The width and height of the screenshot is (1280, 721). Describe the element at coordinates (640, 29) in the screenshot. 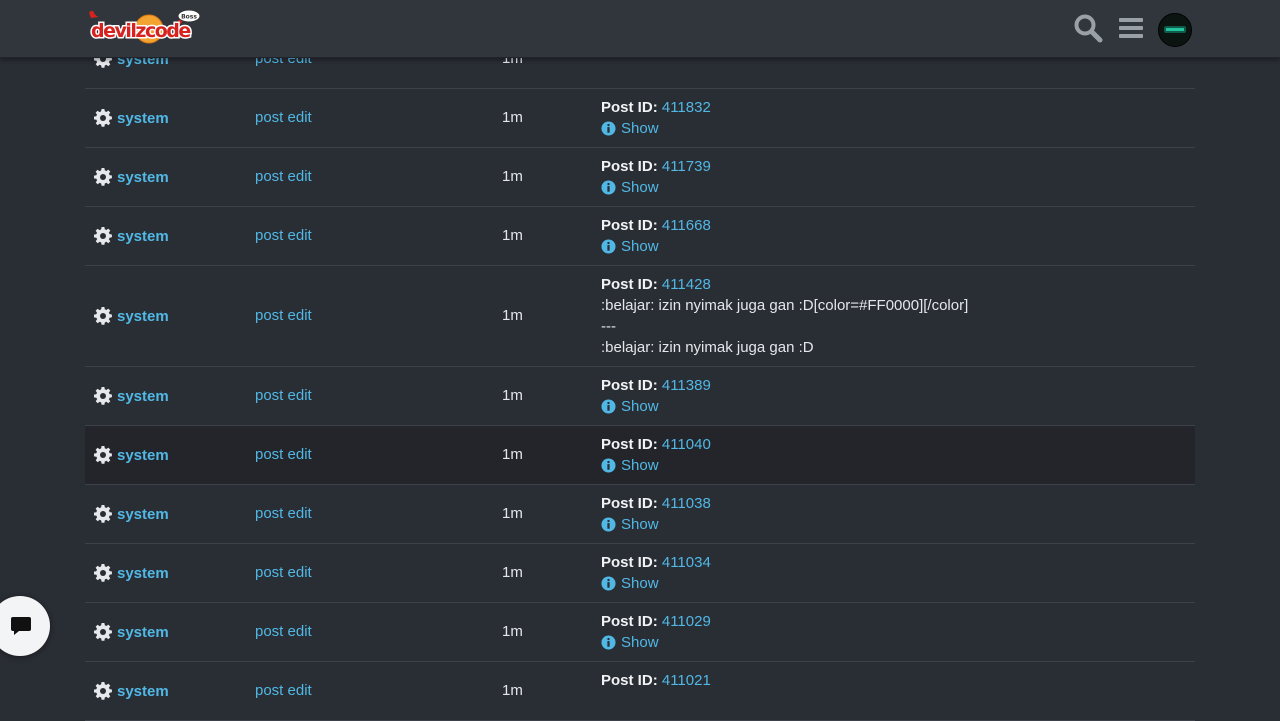

I see `site-header: devilzcode Boss` at that location.